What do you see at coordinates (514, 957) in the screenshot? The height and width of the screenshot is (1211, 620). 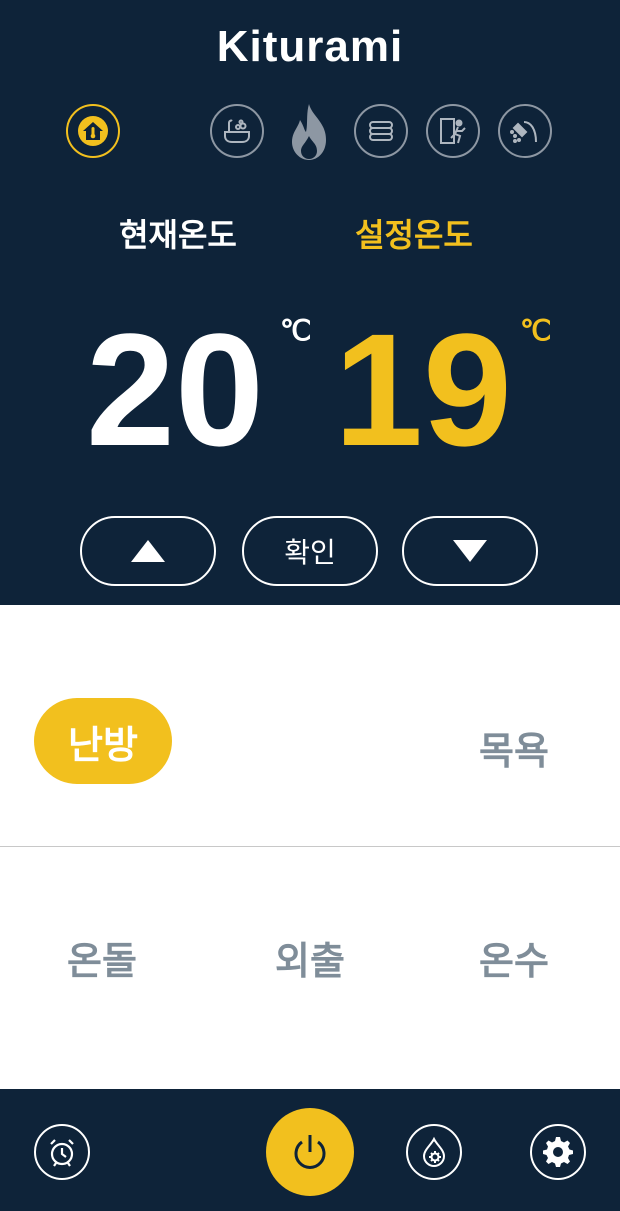 I see `mode-hot-water-button: 온수` at bounding box center [514, 957].